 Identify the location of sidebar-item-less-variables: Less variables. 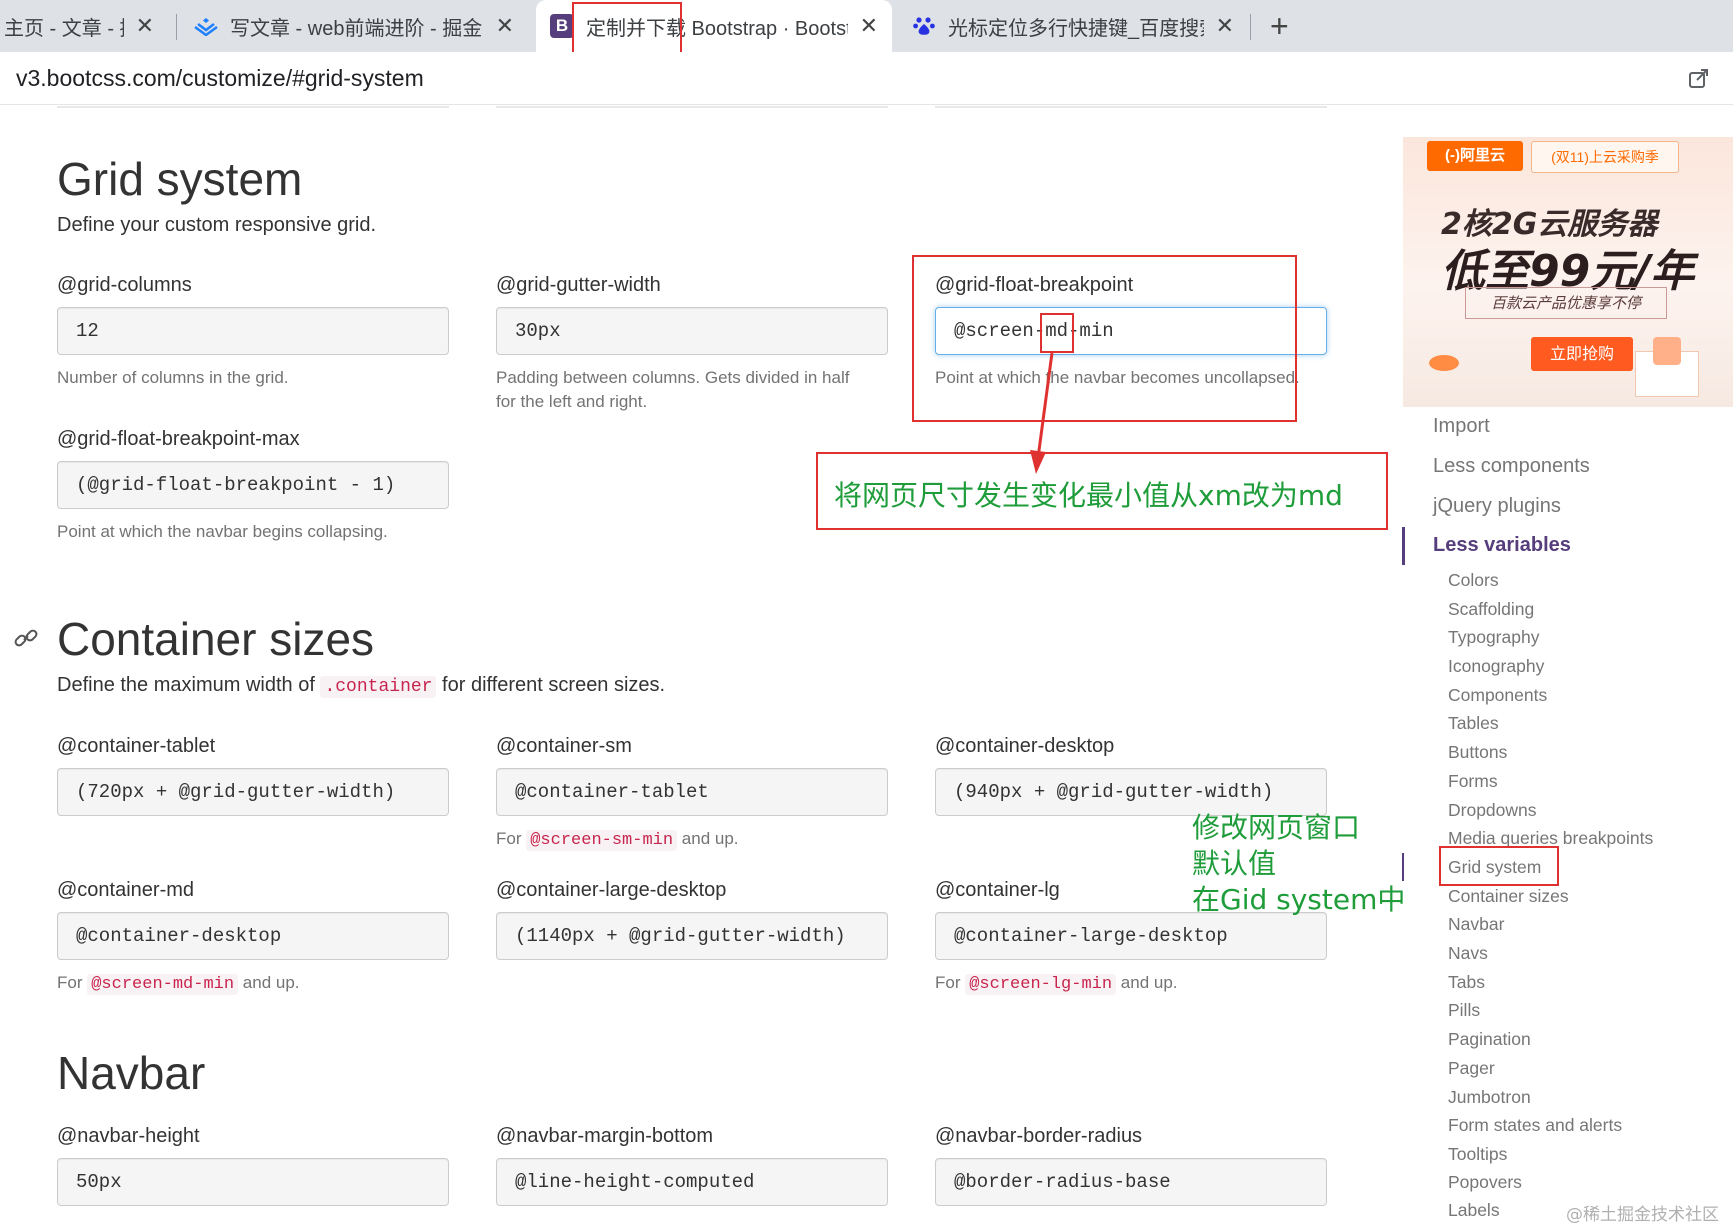
(1502, 545).